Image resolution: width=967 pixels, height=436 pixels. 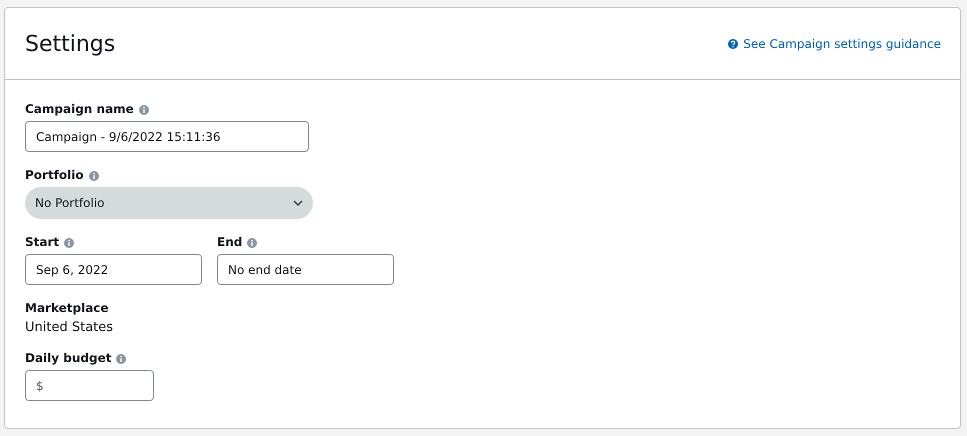 I want to click on field-label: Campaign name, so click(x=79, y=109).